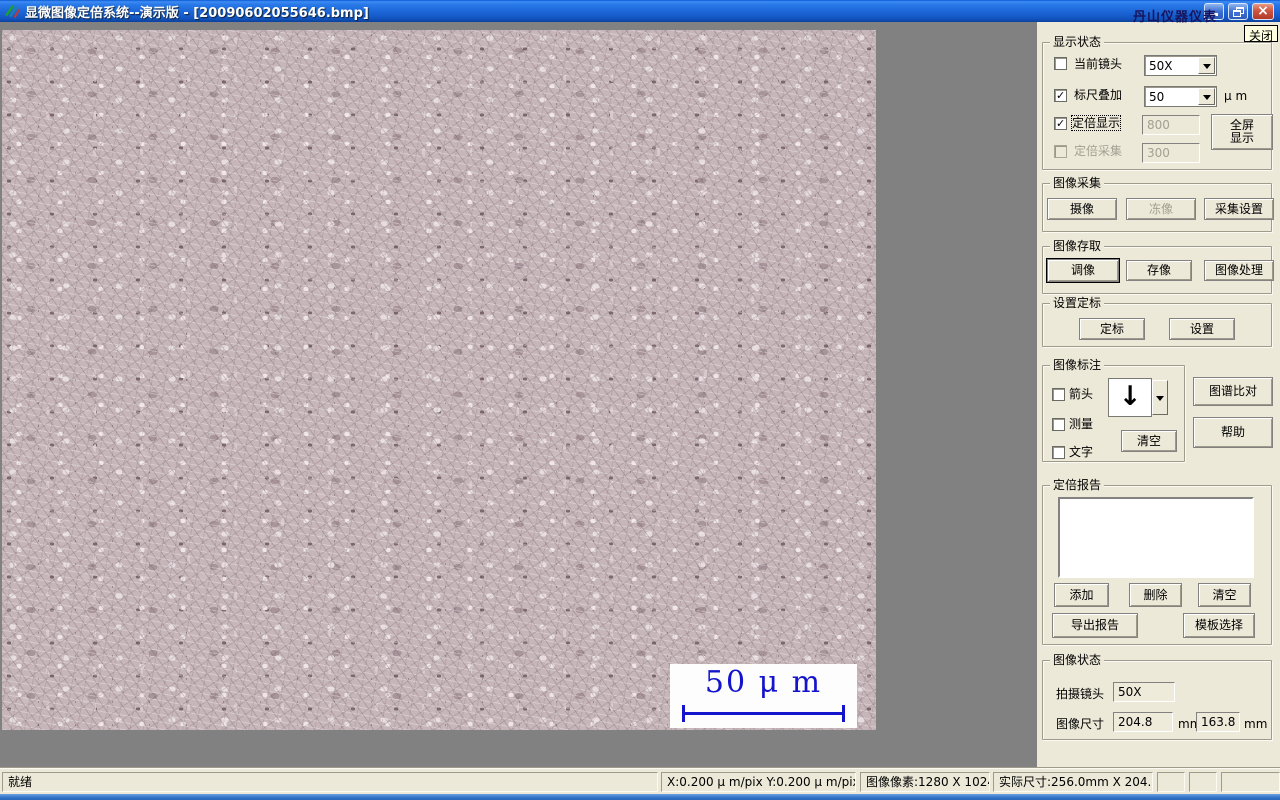 Image resolution: width=1280 pixels, height=800 pixels. I want to click on checkbox-fixed-display, so click(1060, 123).